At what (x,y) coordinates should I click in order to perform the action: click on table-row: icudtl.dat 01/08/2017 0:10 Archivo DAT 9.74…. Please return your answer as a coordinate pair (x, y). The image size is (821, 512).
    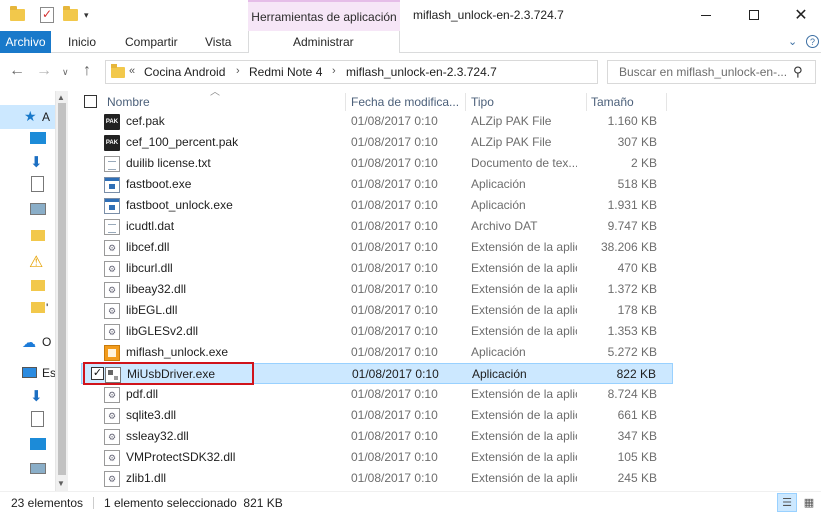
    Looking at the image, I should click on (377, 226).